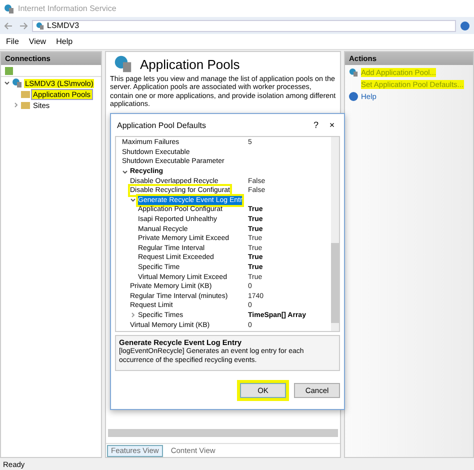  I want to click on close-button: ×, so click(332, 125).